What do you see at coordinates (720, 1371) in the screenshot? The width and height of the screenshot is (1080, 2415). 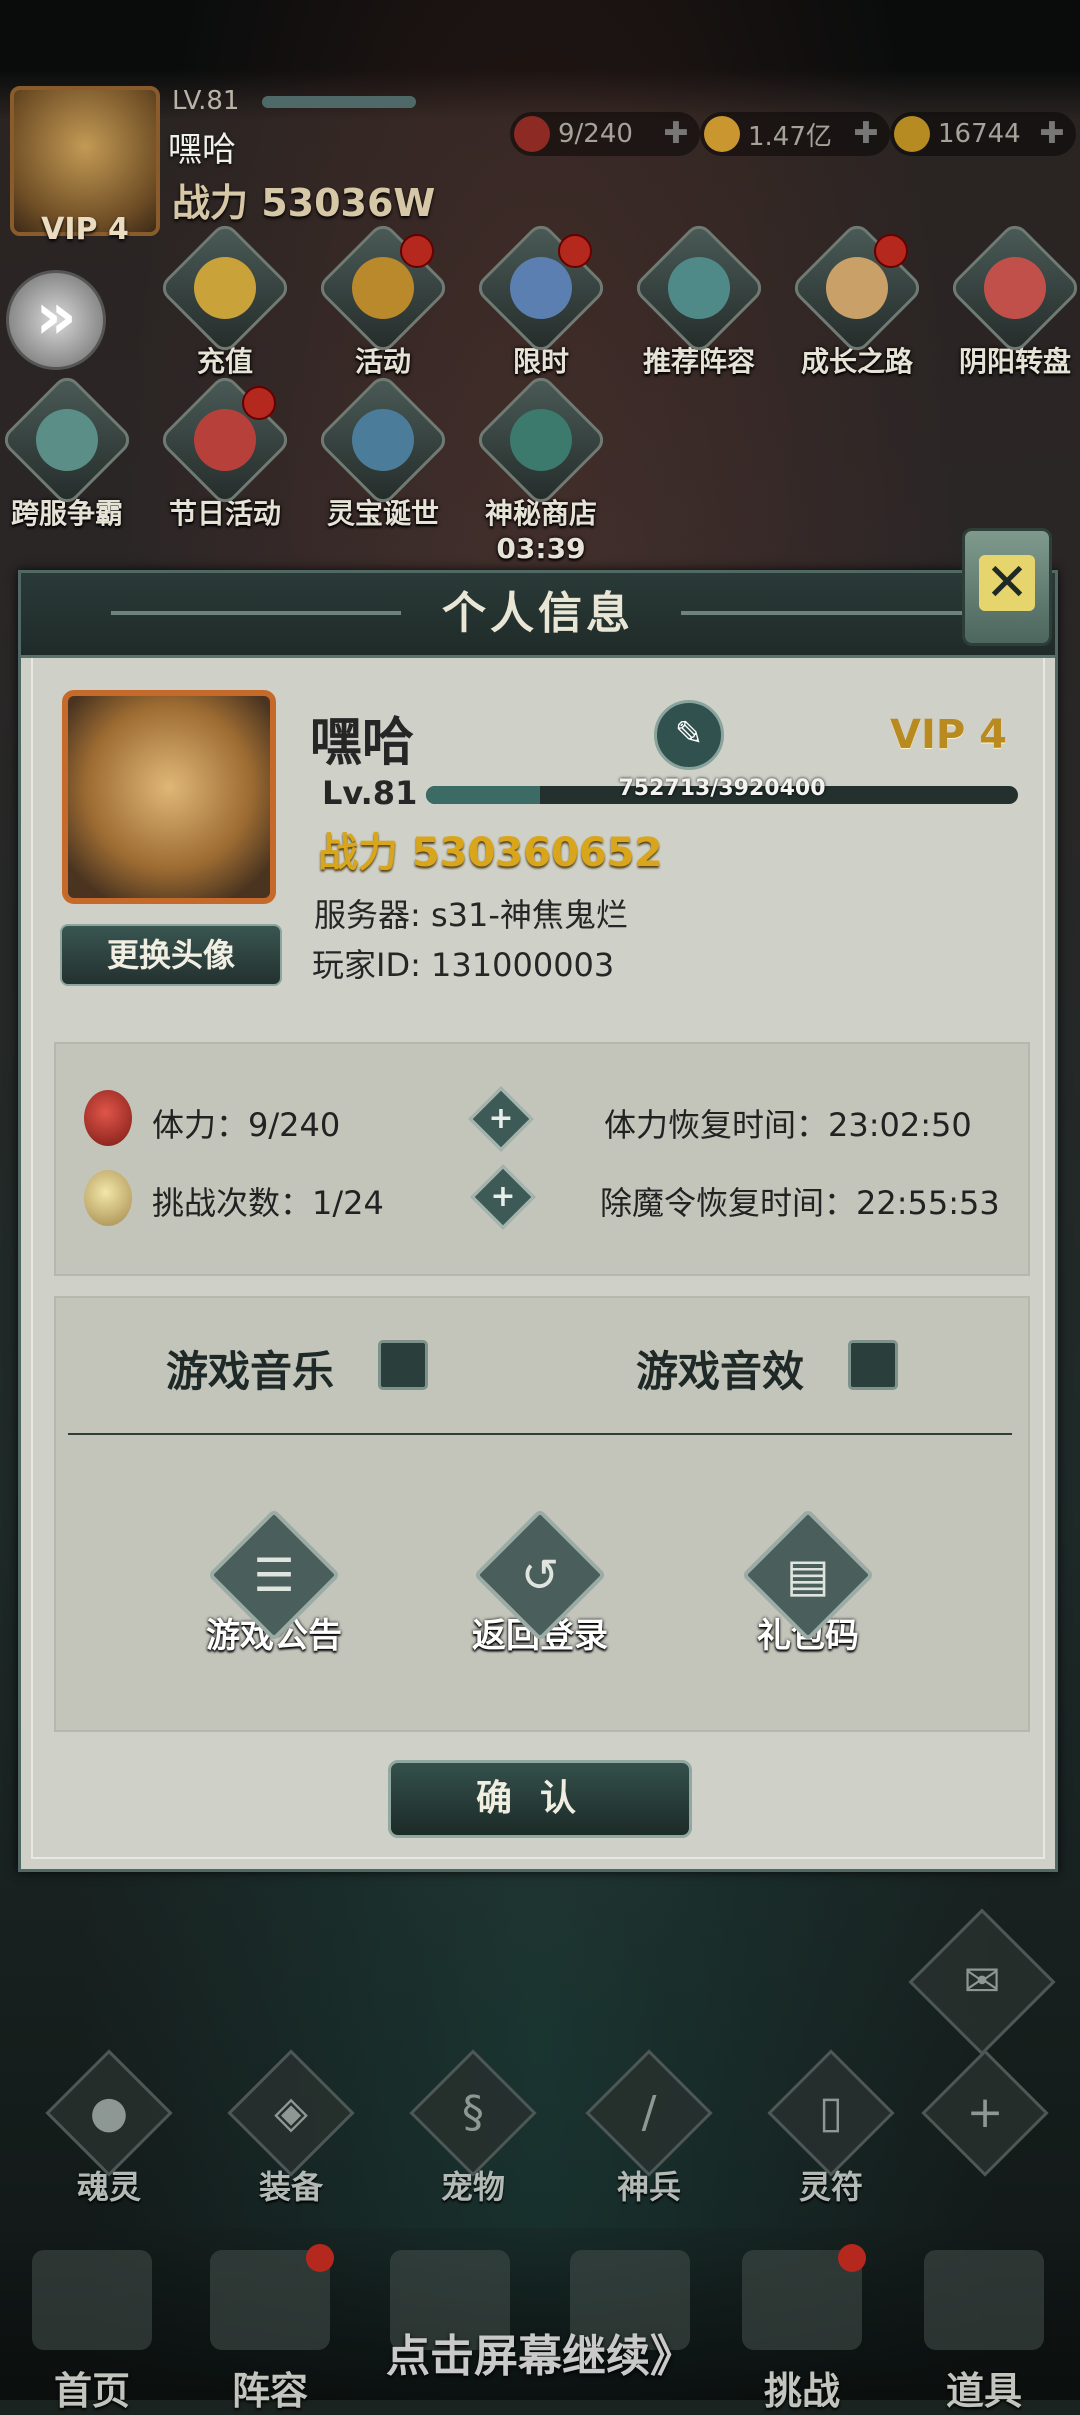 I see `sound-label: 游戏音效` at bounding box center [720, 1371].